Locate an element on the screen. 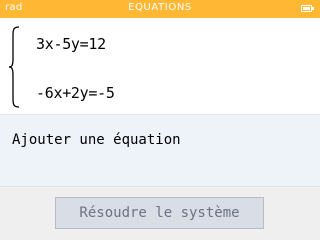 The width and height of the screenshot is (320, 240). equation-2: -6x+2y=-5 is located at coordinates (75, 93).